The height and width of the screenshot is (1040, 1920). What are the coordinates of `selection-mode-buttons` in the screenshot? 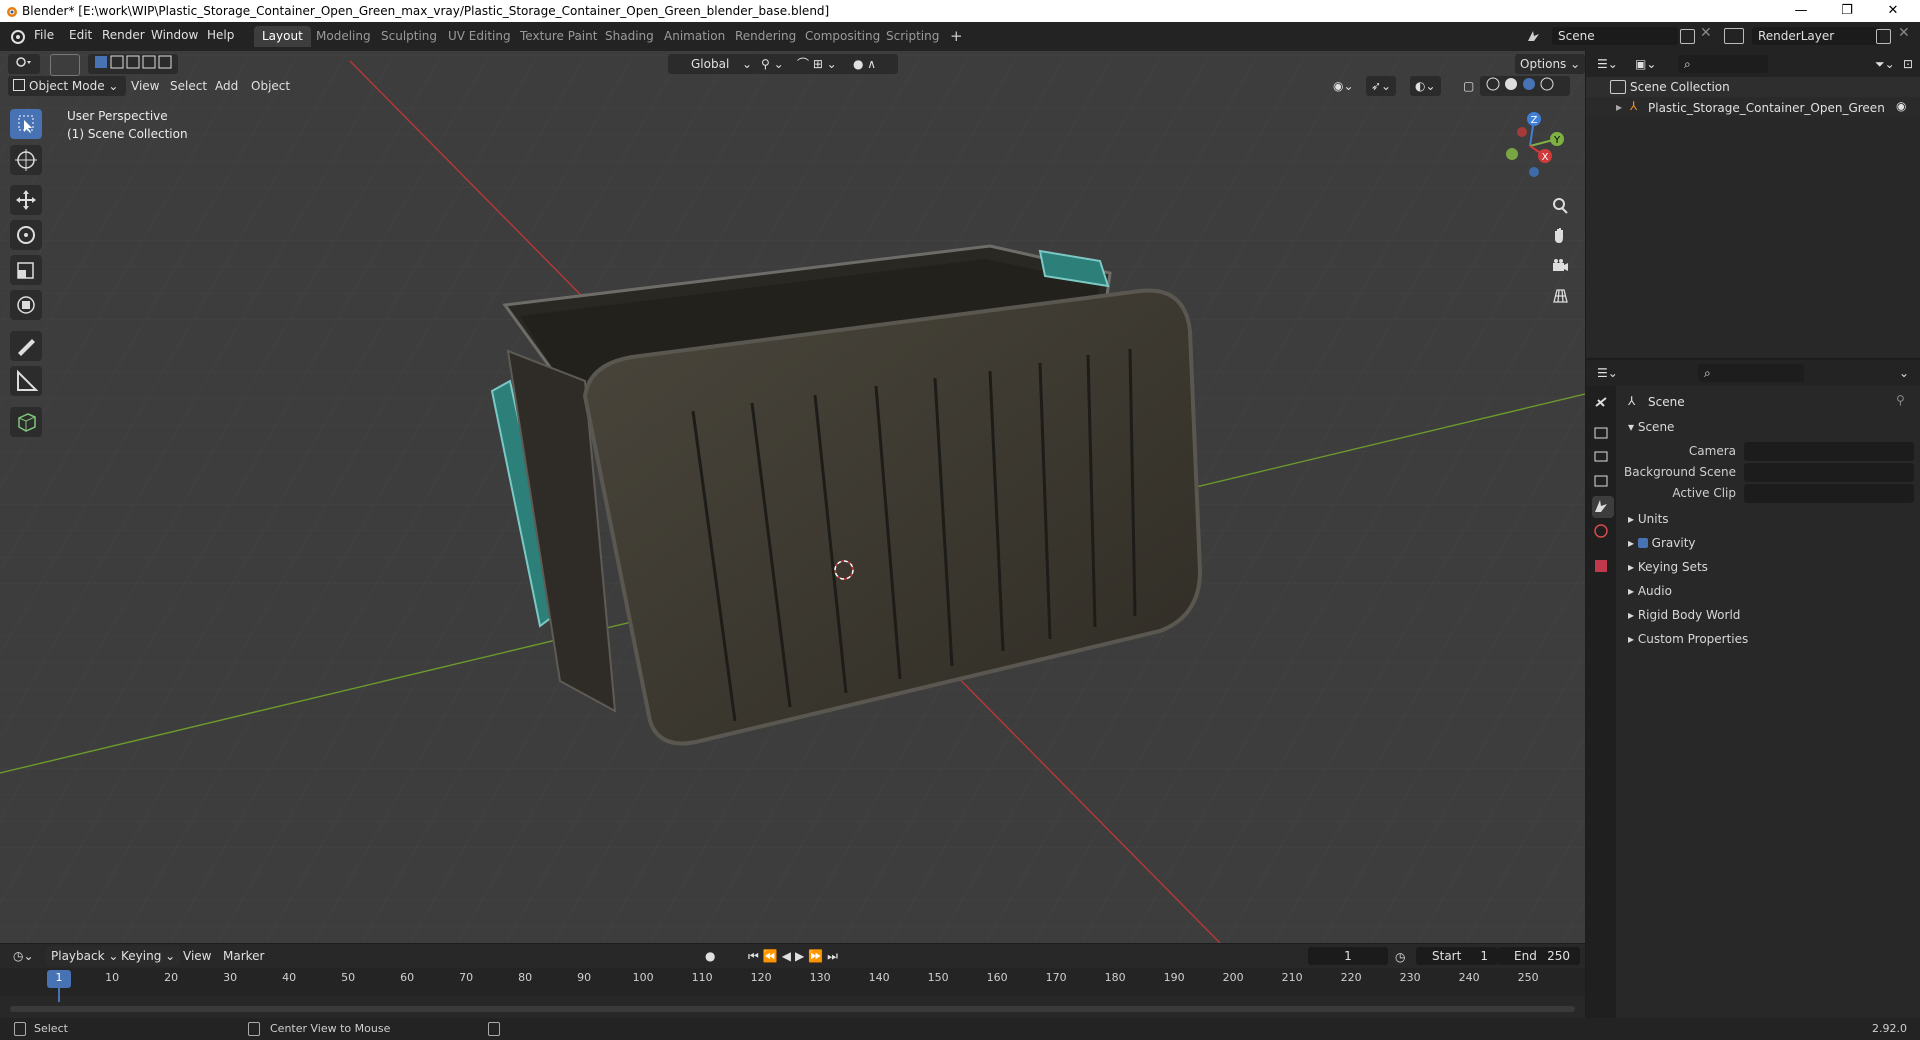 It's located at (133, 64).